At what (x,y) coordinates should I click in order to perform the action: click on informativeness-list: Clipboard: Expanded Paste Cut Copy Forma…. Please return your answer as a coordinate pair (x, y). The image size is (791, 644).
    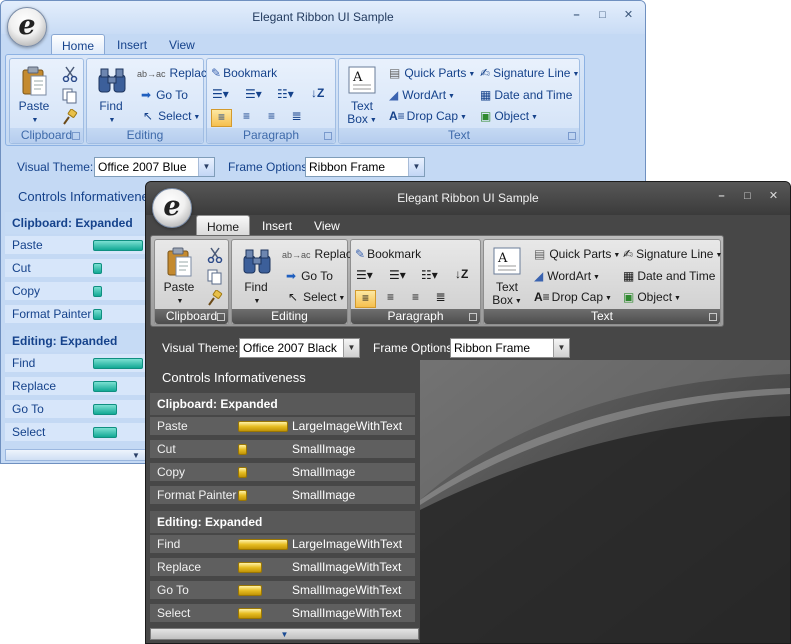
    Looking at the image, I should click on (76, 332).